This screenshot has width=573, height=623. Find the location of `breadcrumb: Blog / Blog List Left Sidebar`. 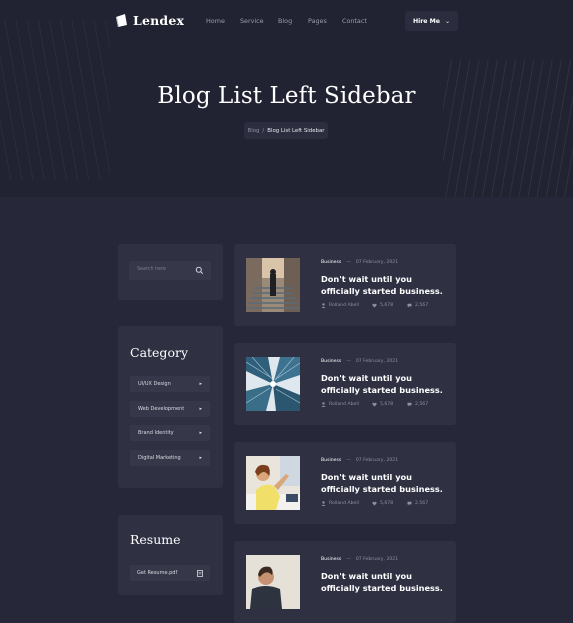

breadcrumb: Blog / Blog List Left Sidebar is located at coordinates (286, 130).